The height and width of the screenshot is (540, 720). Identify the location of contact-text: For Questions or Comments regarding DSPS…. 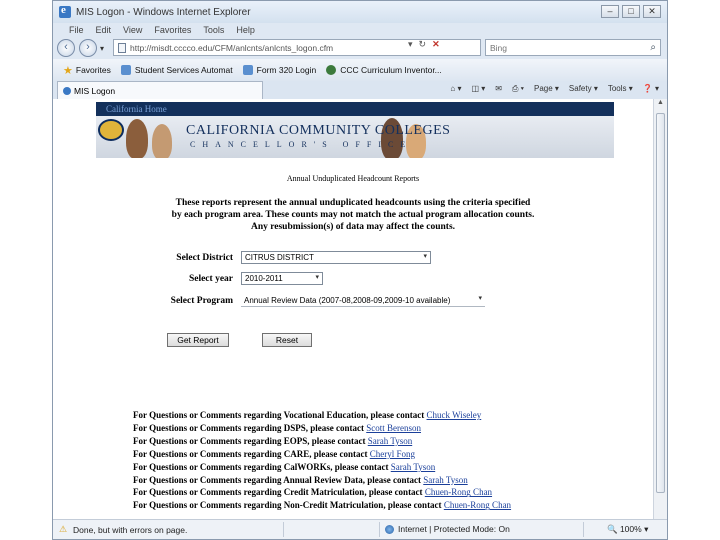
(250, 427).